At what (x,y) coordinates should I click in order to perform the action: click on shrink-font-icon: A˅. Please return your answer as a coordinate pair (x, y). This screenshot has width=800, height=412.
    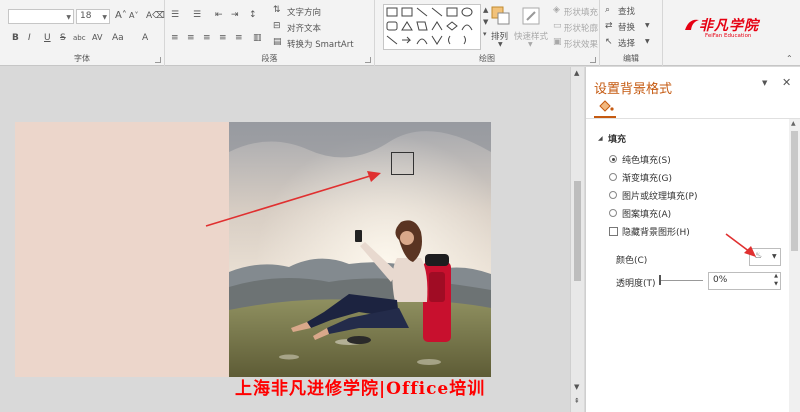
    Looking at the image, I should click on (133, 16).